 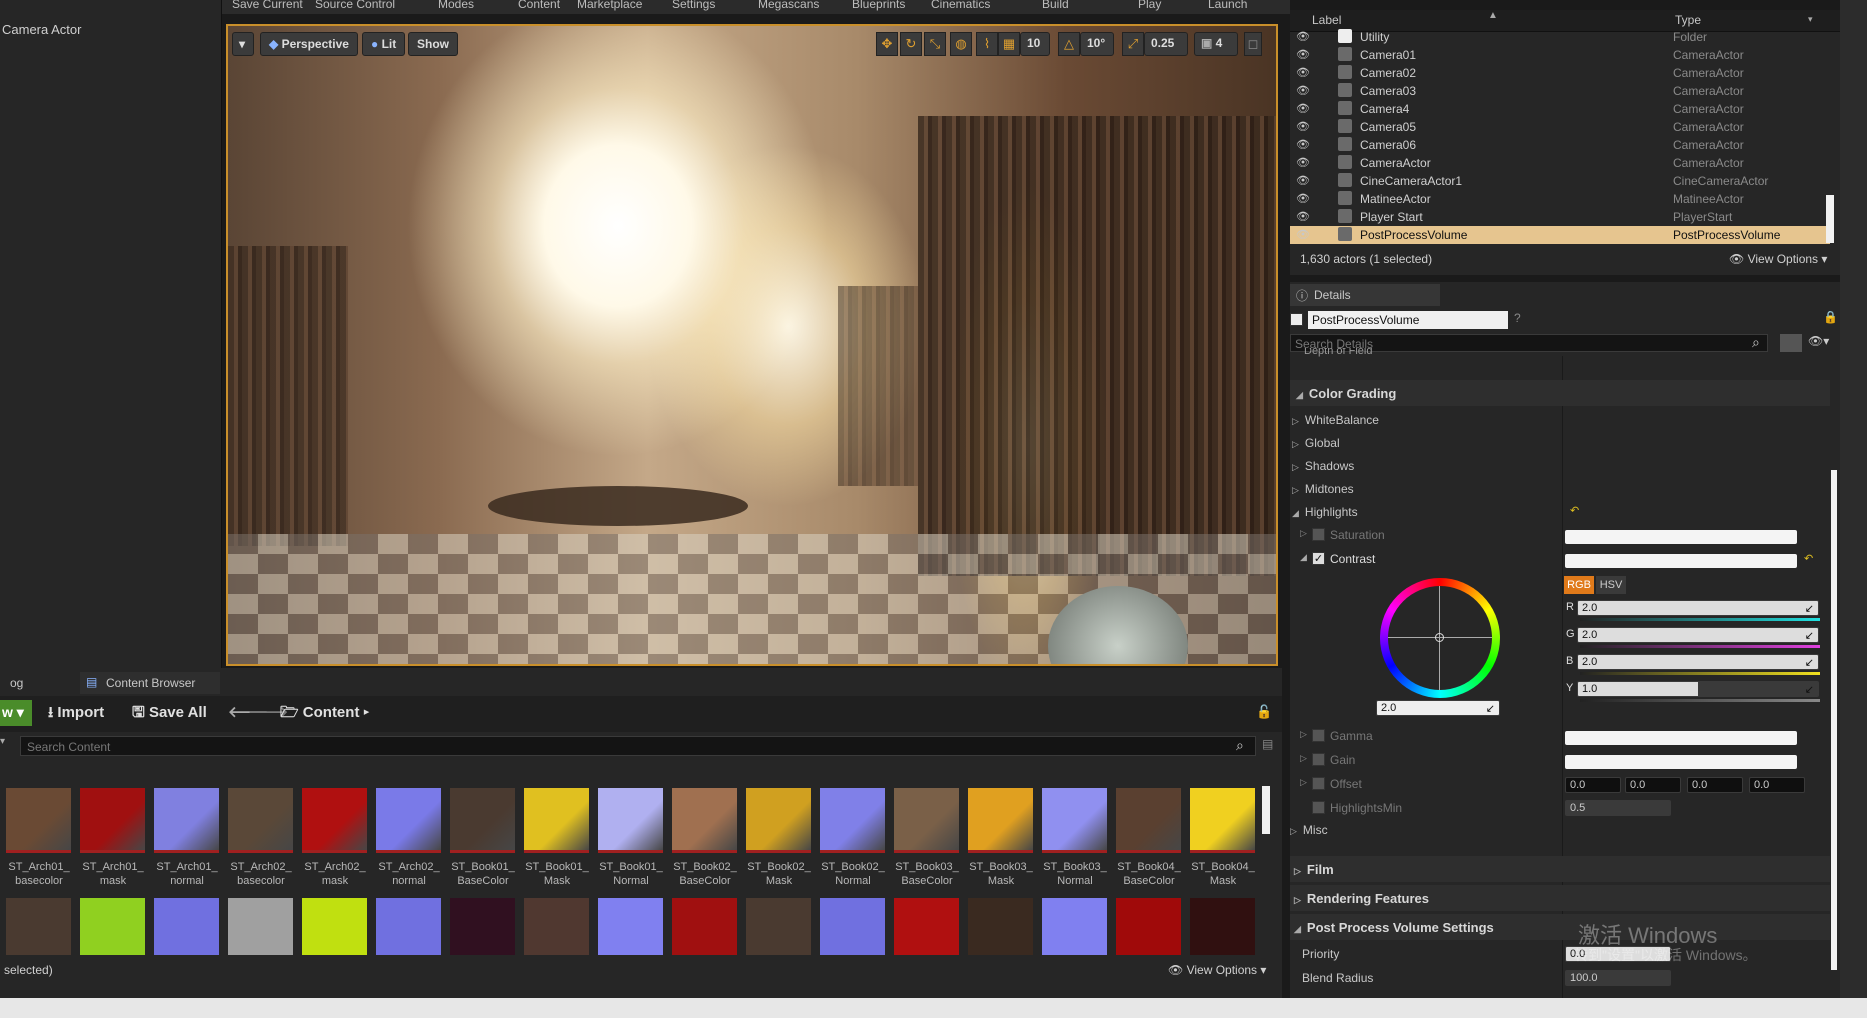 What do you see at coordinates (1318, 783) in the screenshot?
I see `offset-checkbox` at bounding box center [1318, 783].